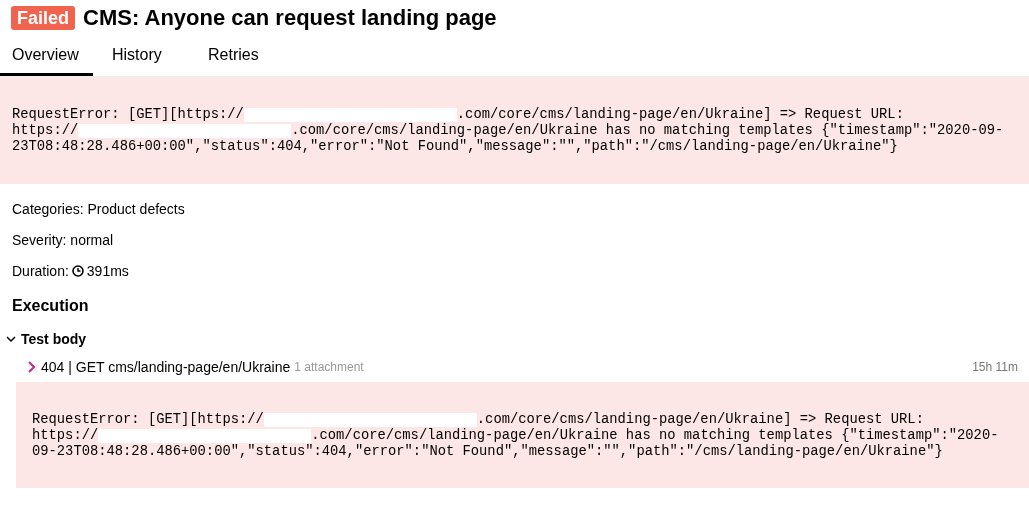 This screenshot has height=528, width=1029. Describe the element at coordinates (107, 271) in the screenshot. I see `duration-value: 391ms` at that location.